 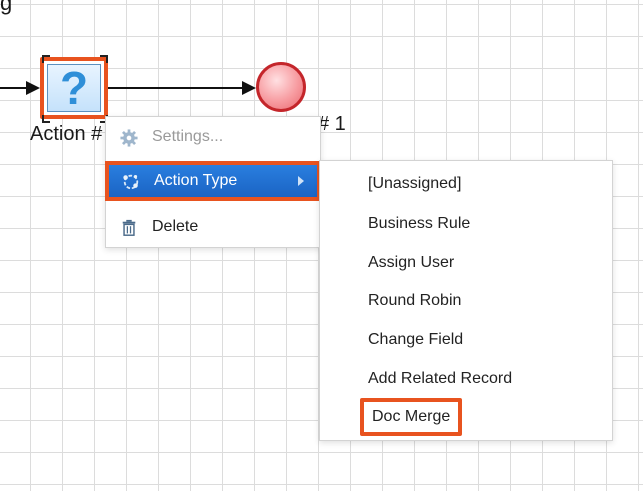 I want to click on submenu-item-change-field: Change Field, so click(x=415, y=340).